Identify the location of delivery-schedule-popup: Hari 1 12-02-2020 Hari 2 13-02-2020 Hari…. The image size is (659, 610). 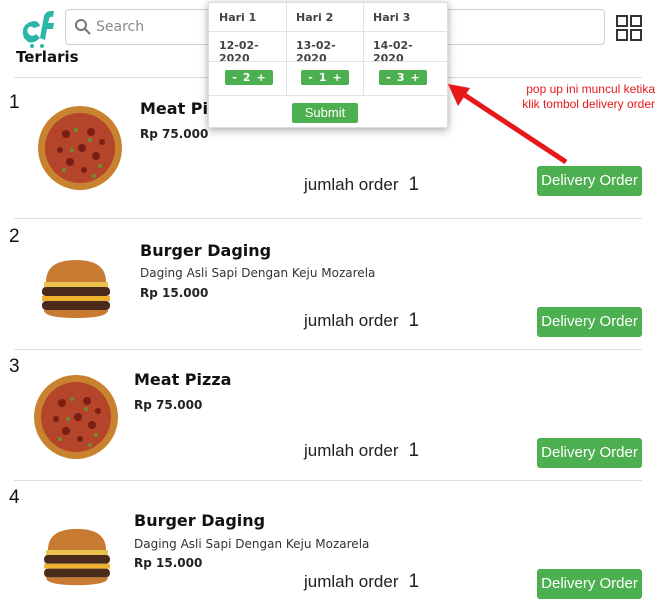
(328, 65).